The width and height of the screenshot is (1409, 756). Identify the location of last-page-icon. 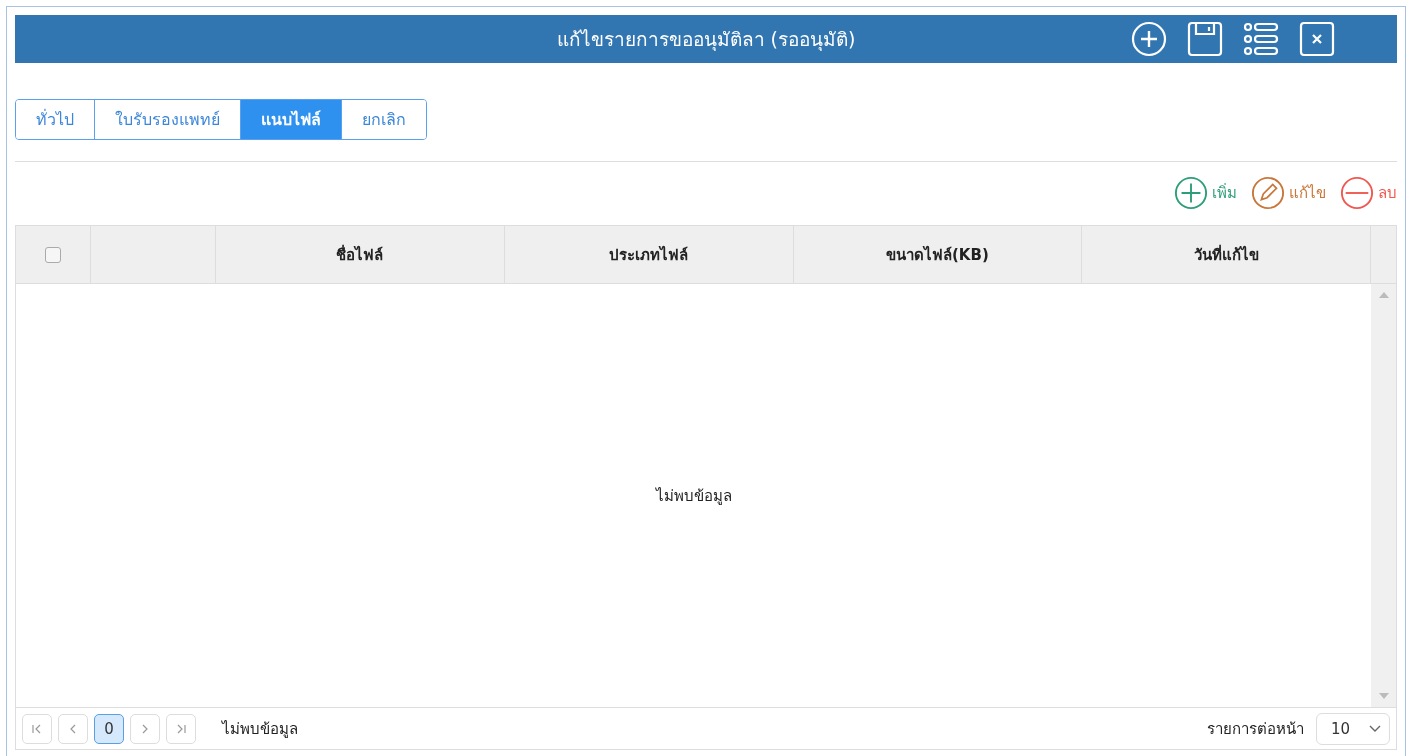
(181, 728).